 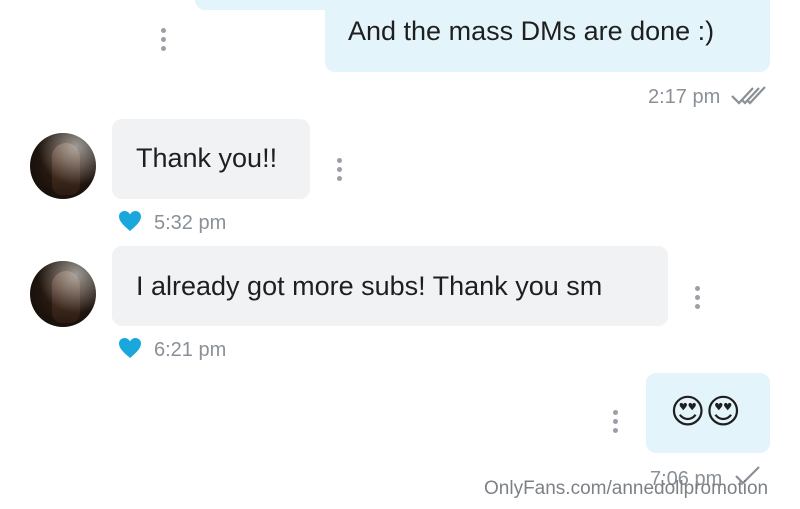 What do you see at coordinates (270, 5) in the screenshot?
I see `message-bubble-outgoing-tail` at bounding box center [270, 5].